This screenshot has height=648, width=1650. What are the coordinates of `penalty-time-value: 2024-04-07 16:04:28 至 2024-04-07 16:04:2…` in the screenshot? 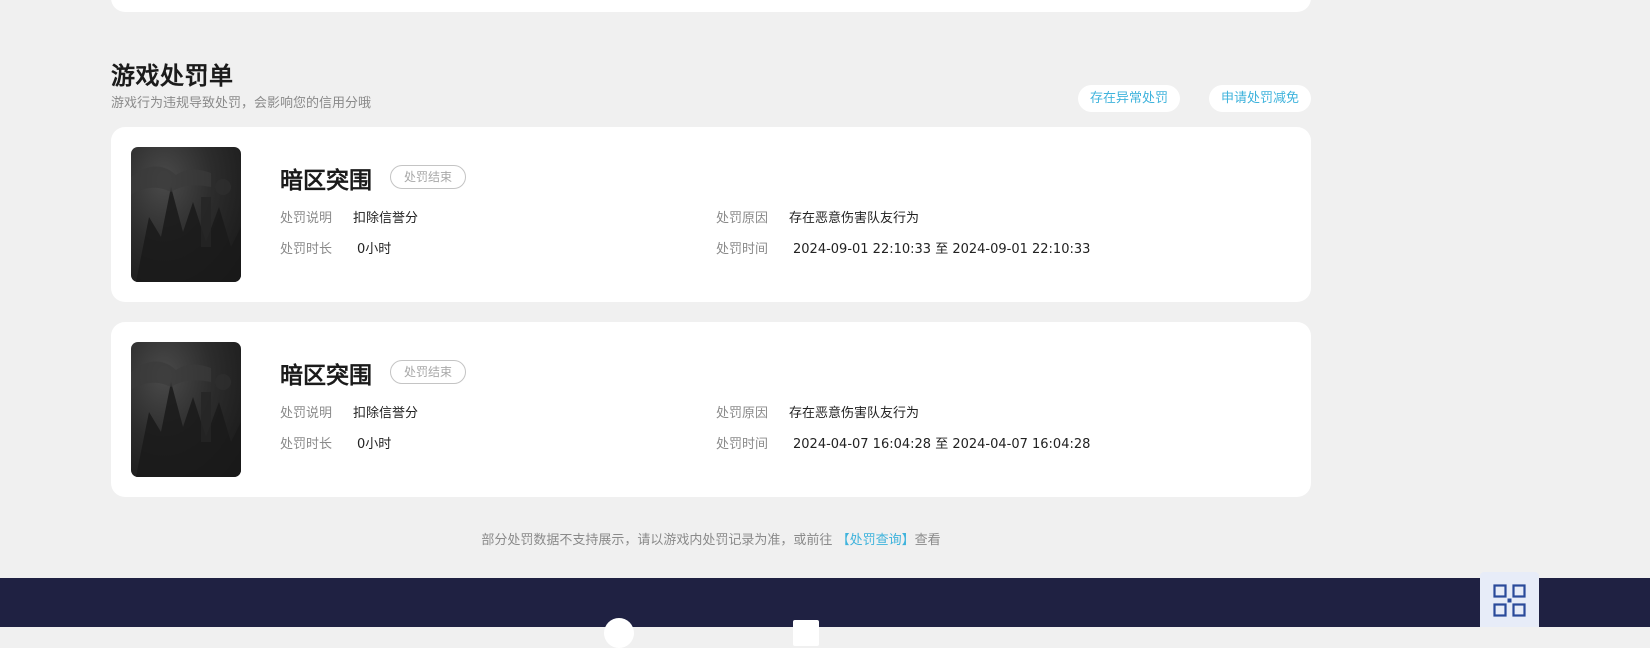 It's located at (942, 444).